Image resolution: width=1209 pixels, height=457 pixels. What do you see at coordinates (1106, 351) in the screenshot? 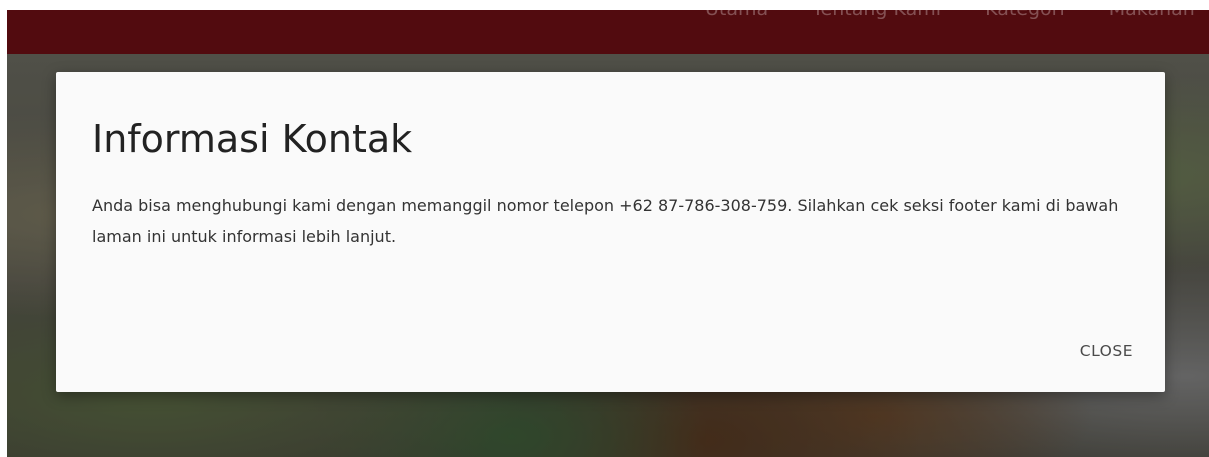
I see `close-button: CLOSE` at bounding box center [1106, 351].